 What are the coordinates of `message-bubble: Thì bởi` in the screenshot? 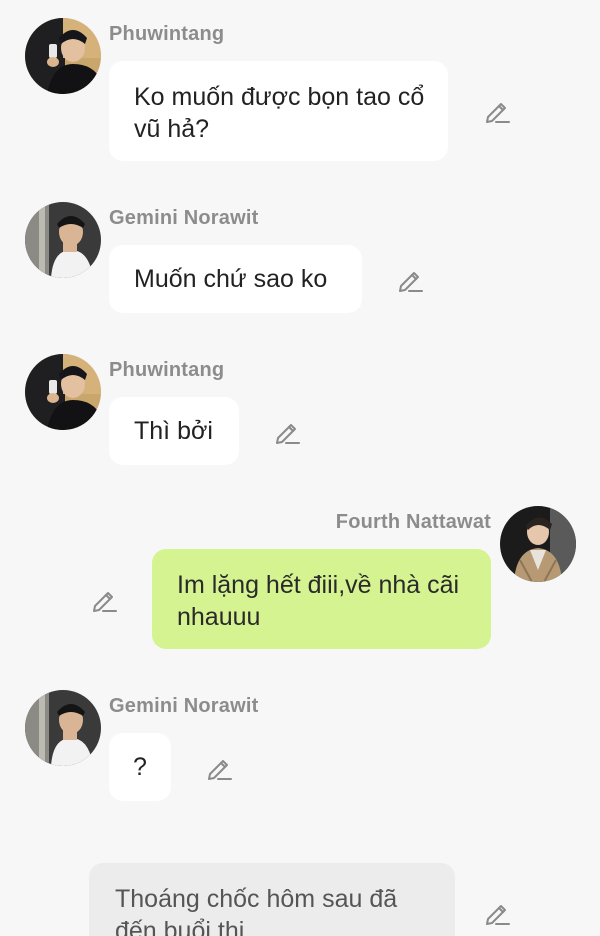 It's located at (174, 431).